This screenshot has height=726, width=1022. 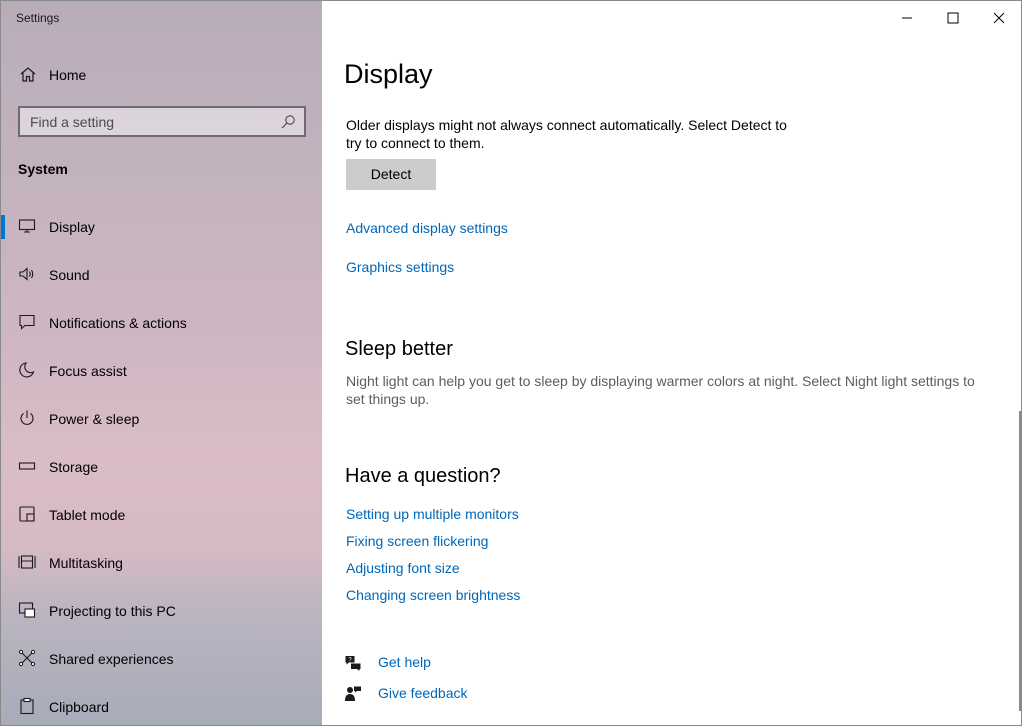 What do you see at coordinates (399, 349) in the screenshot?
I see `sleep-better-heading: Sleep better` at bounding box center [399, 349].